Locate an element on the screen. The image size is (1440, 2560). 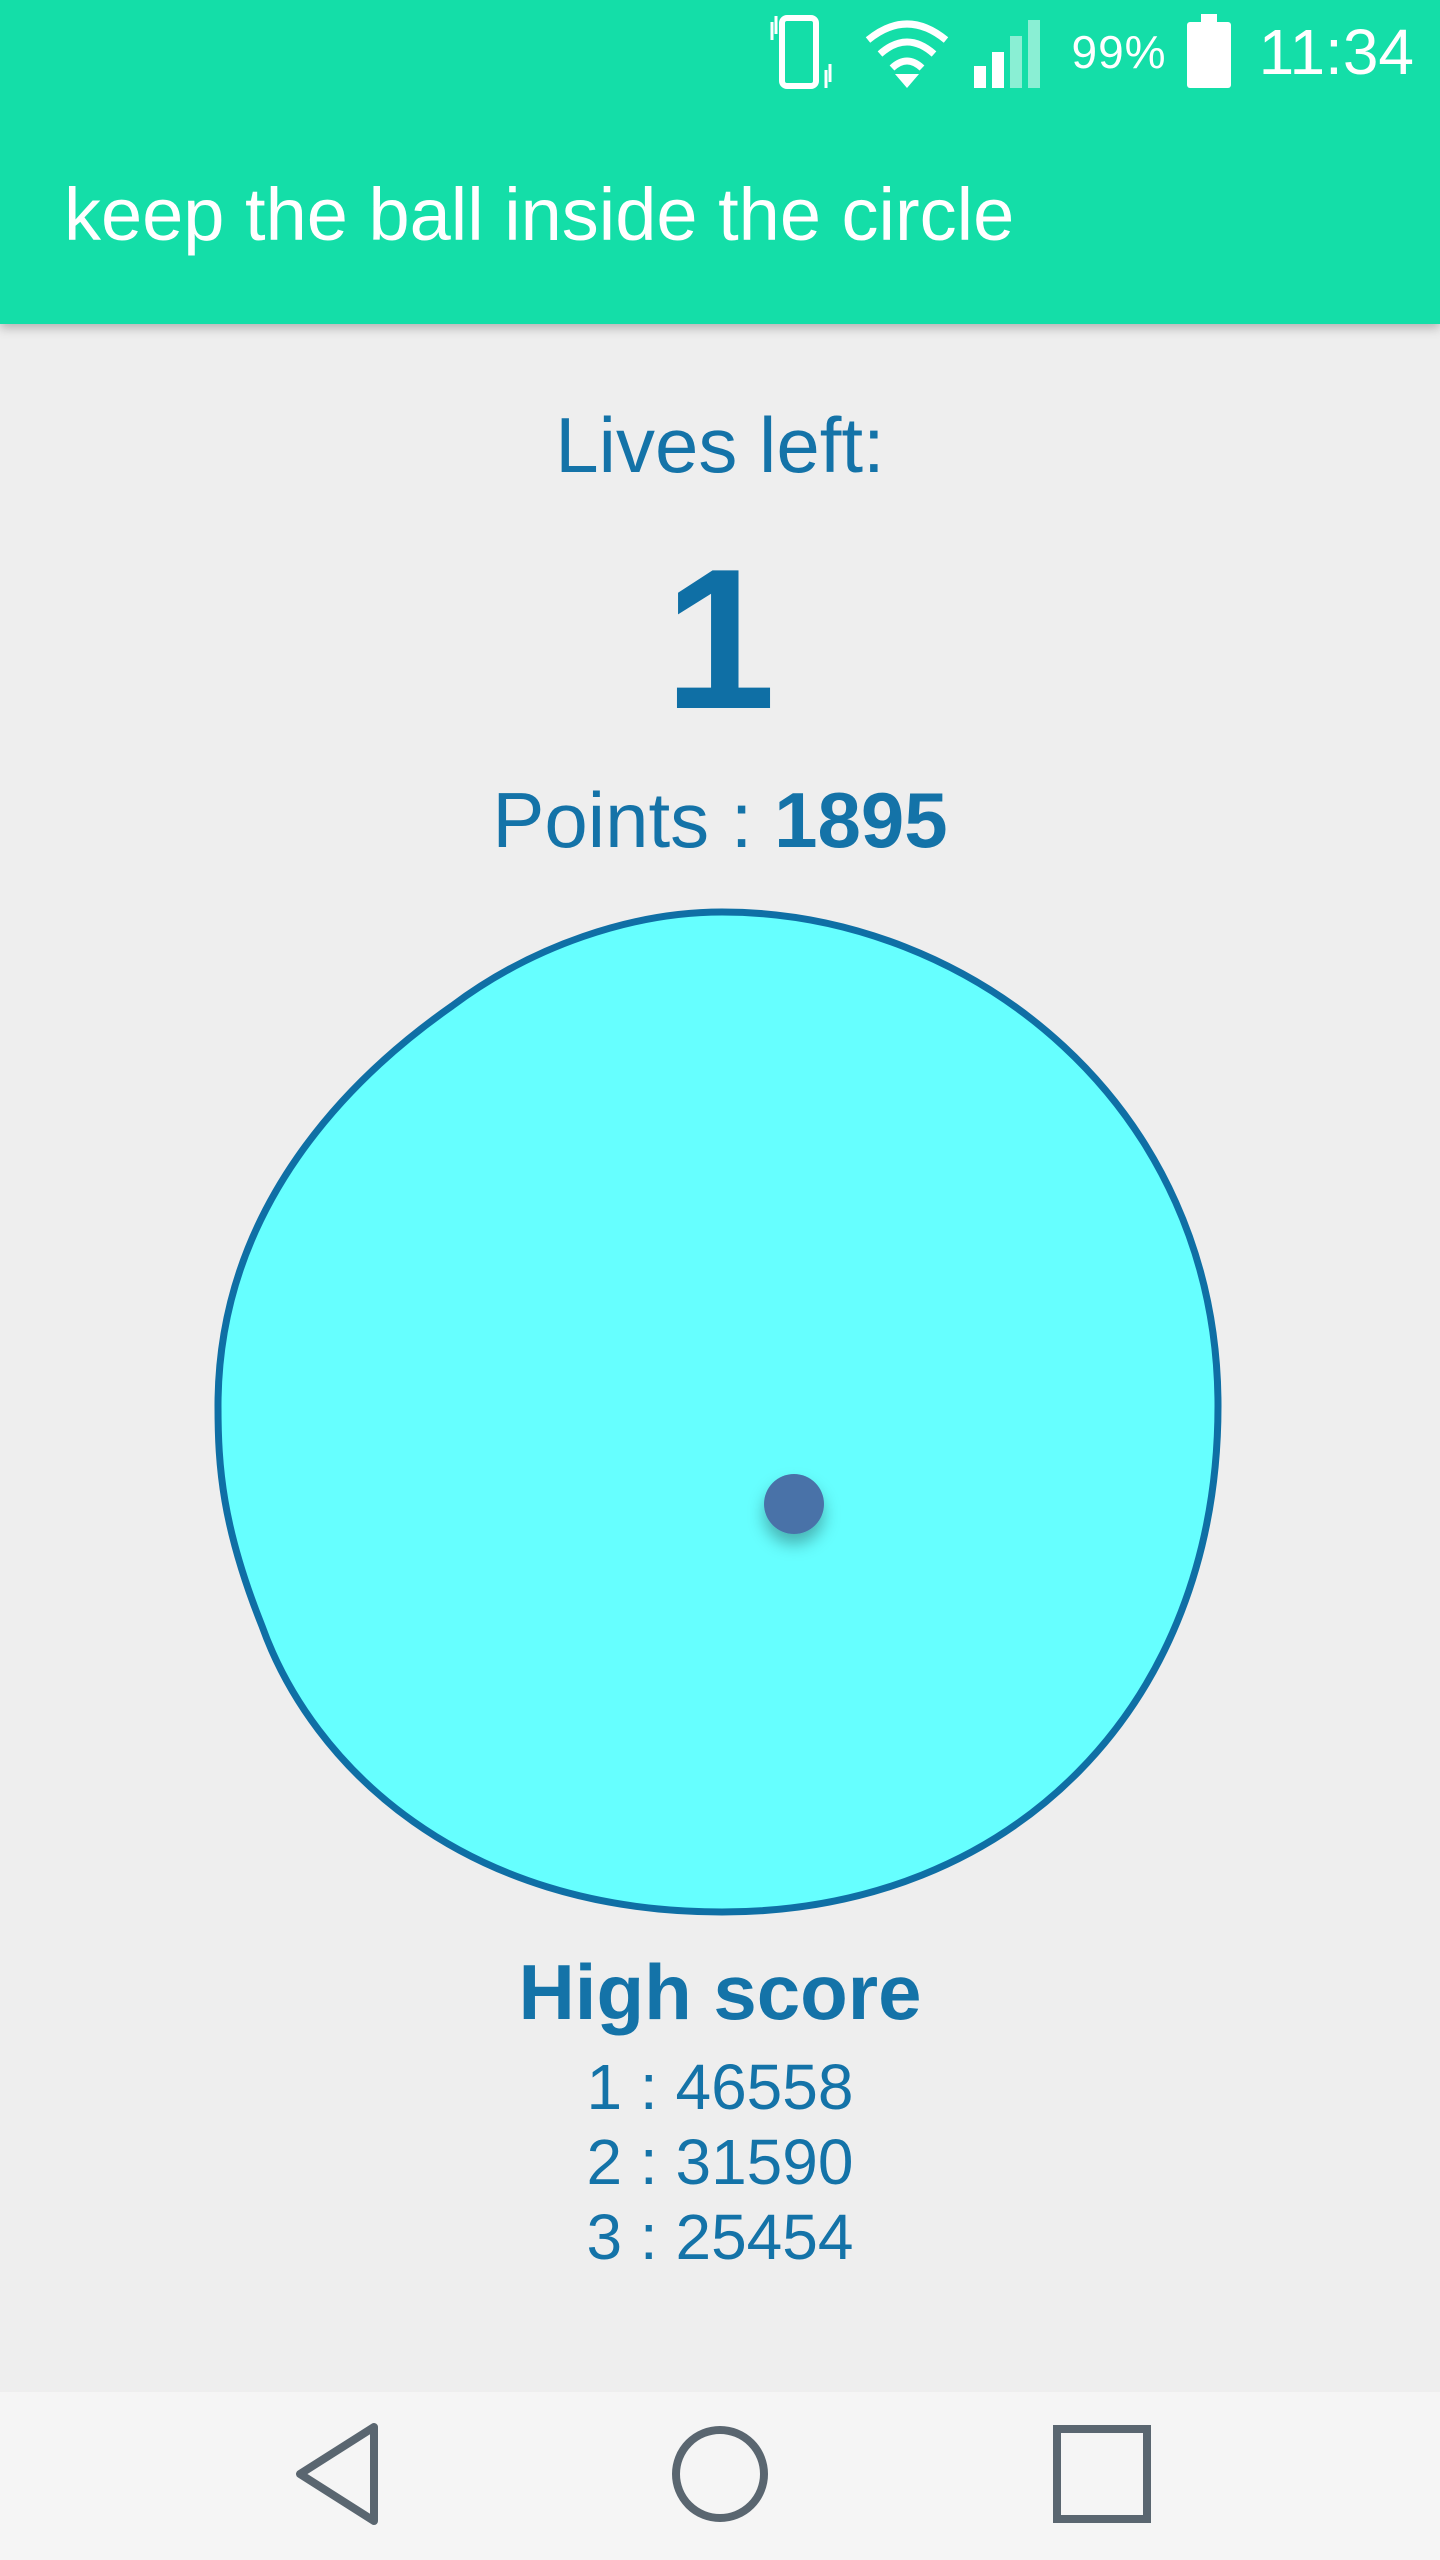
high-score-entry: 2 : 31590 is located at coordinates (720, 2162).